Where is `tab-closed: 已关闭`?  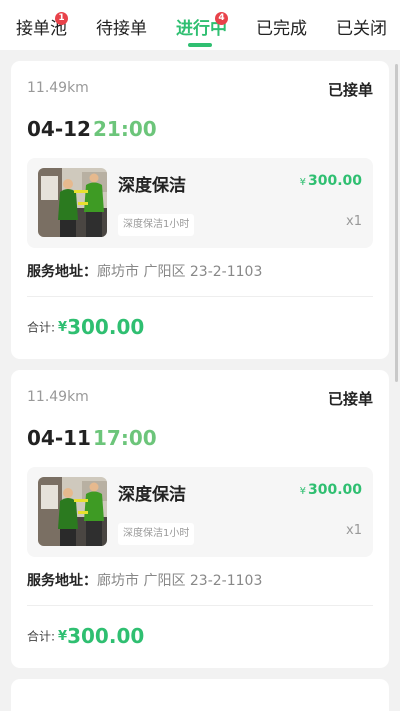
tab-closed: 已关闭 is located at coordinates (361, 29).